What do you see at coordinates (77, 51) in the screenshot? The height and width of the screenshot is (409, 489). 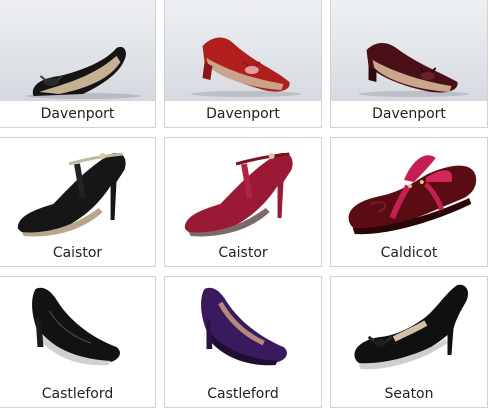 I see `product-image-davenport-black` at bounding box center [77, 51].